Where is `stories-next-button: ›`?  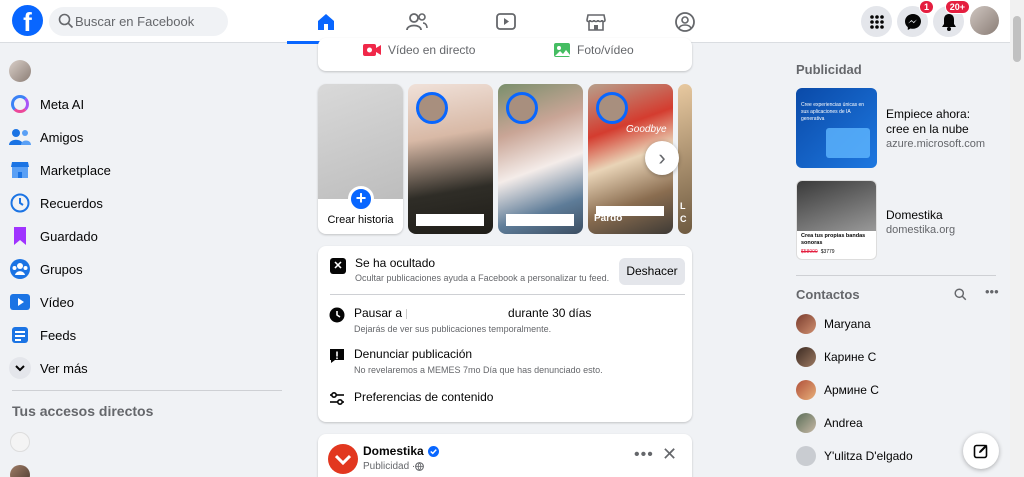
stories-next-button: › is located at coordinates (662, 158).